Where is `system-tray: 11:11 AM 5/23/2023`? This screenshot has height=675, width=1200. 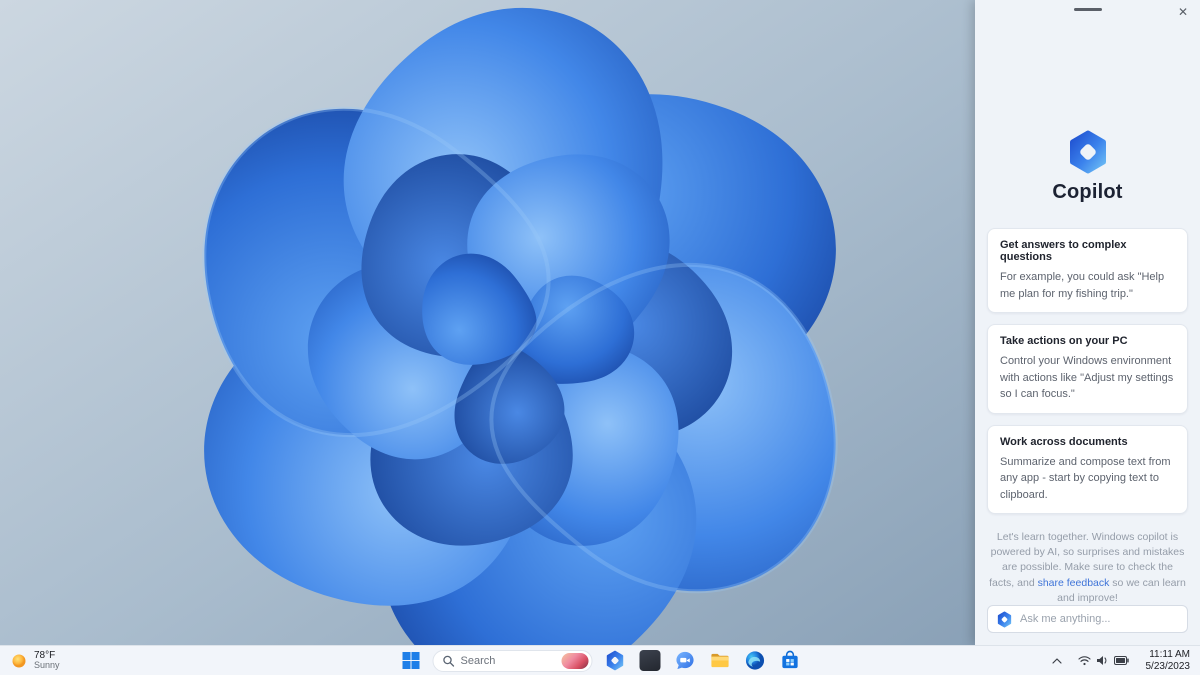
system-tray: 11:11 AM 5/23/2023 is located at coordinates (1122, 660).